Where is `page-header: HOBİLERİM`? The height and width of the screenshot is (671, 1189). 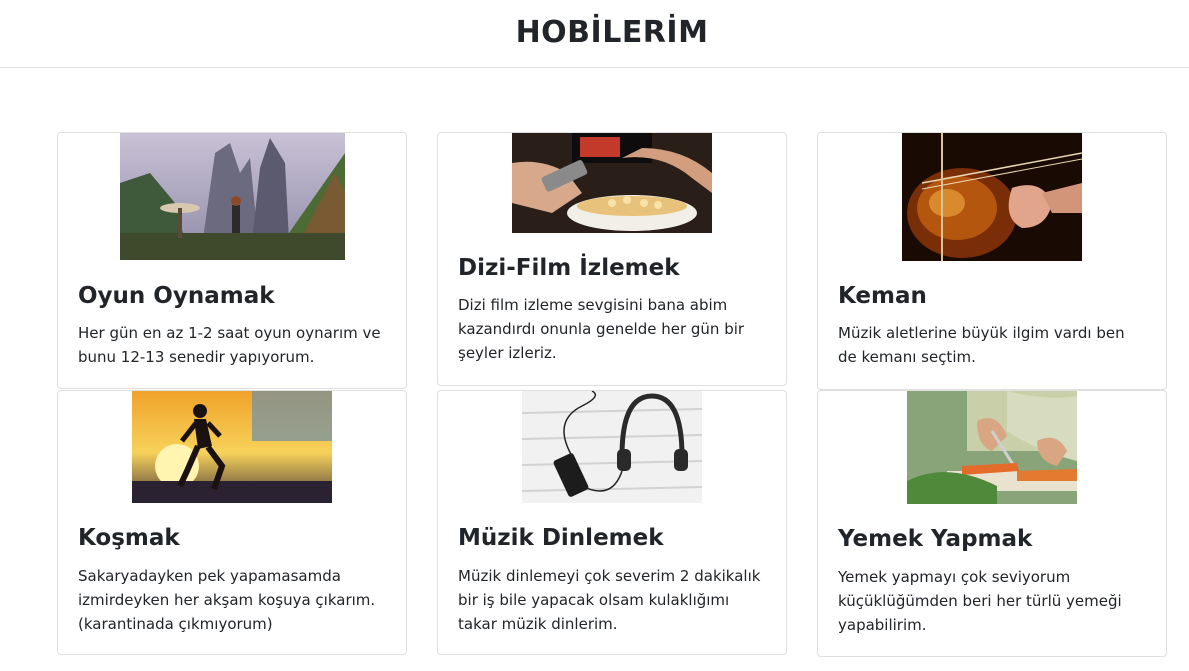
page-header: HOBİLERİM is located at coordinates (594, 34).